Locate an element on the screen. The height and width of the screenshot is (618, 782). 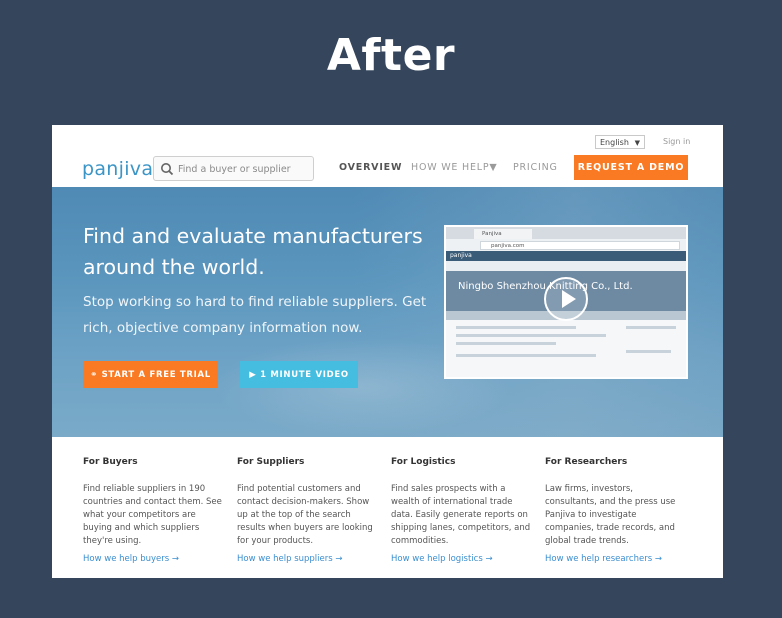
column-title: For Buyers is located at coordinates (110, 462).